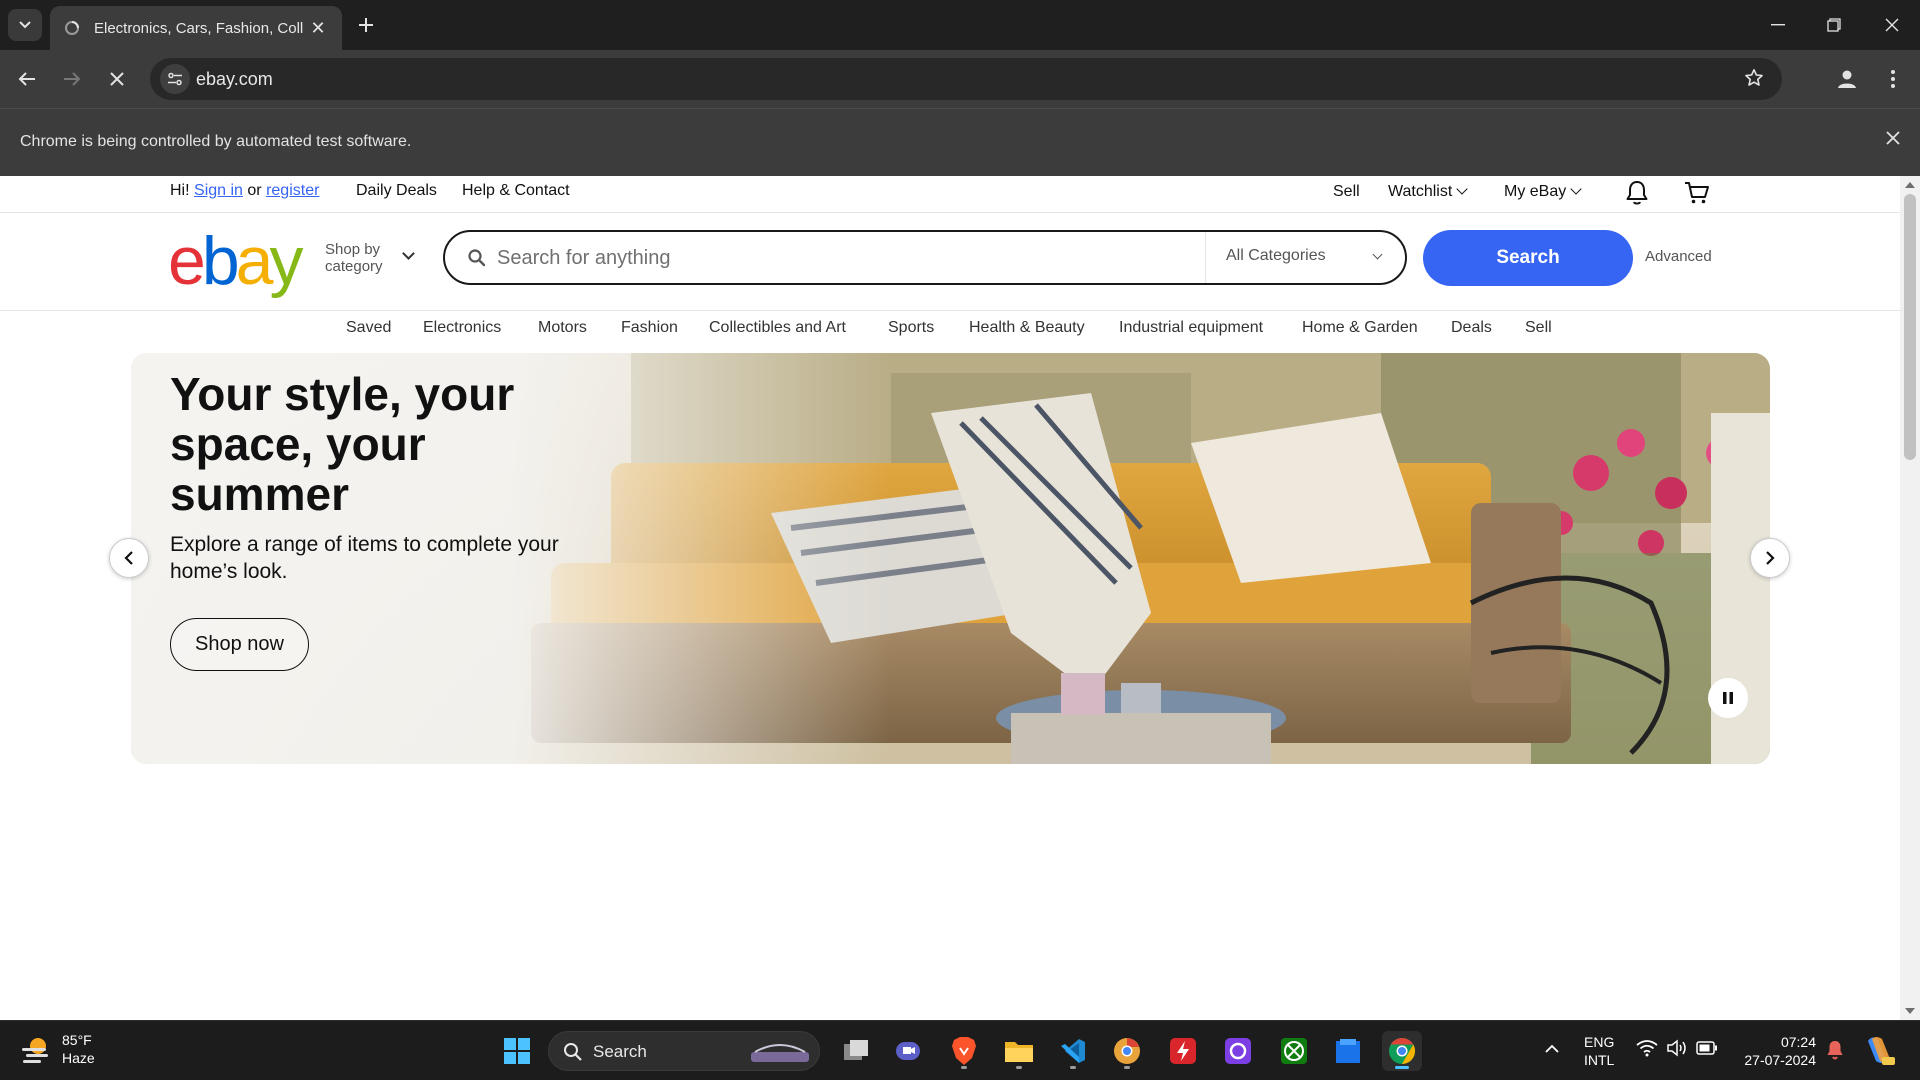 This screenshot has height=1080, width=1920. I want to click on camera-app-icon, so click(1238, 1051).